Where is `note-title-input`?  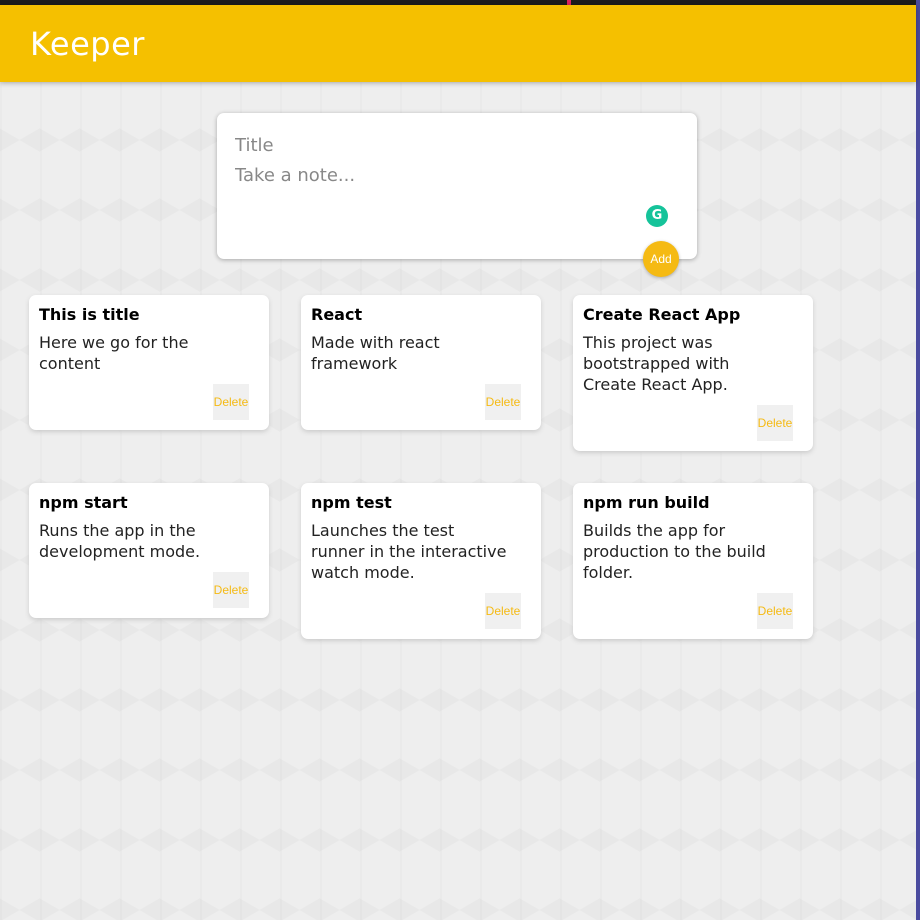 note-title-input is located at coordinates (455, 145).